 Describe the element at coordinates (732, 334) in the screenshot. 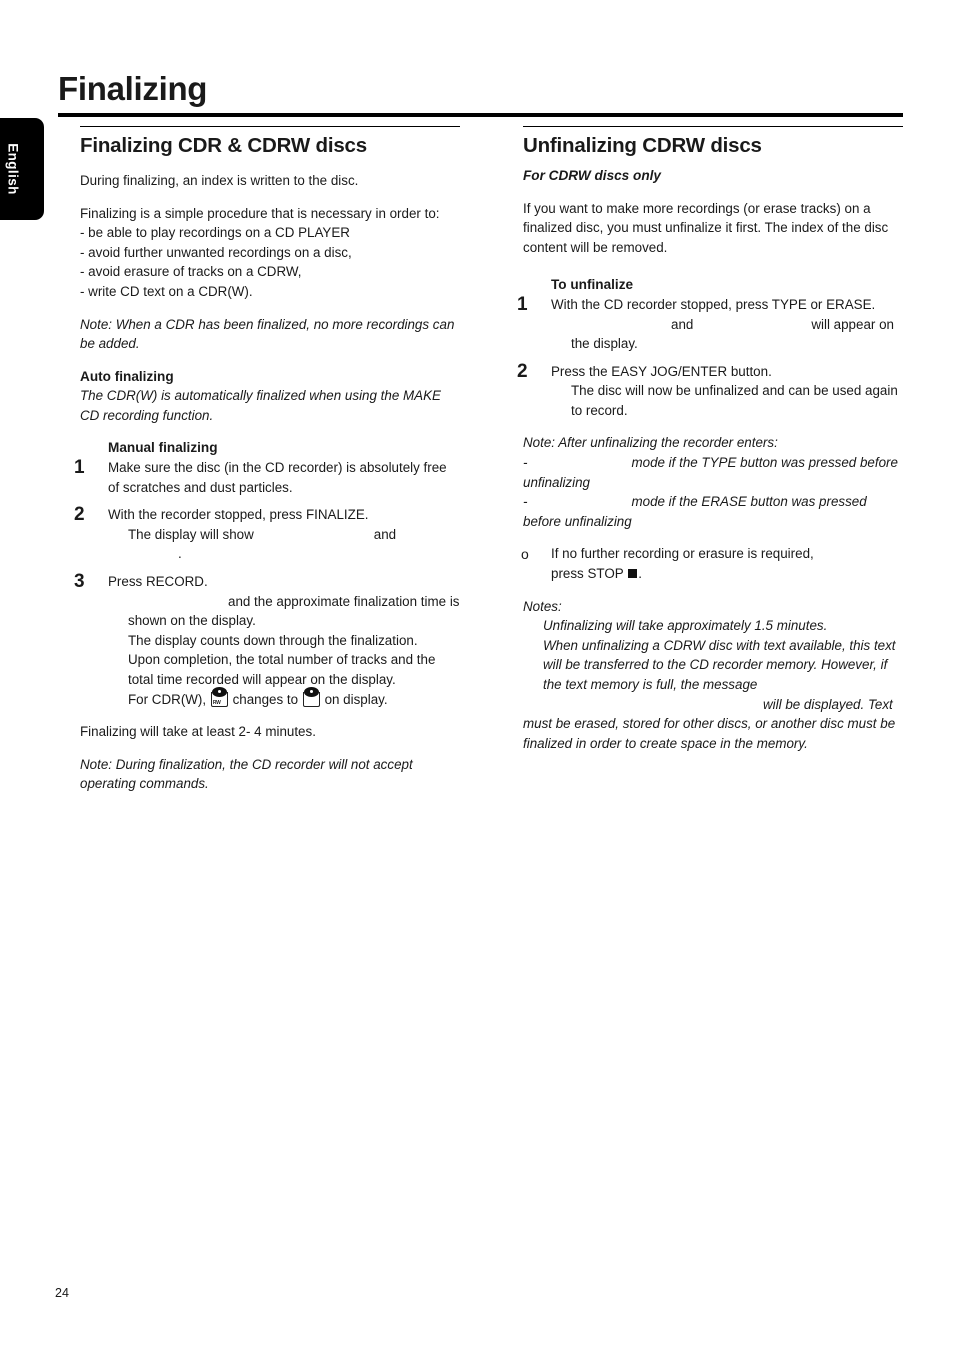

I see `right-step-1-sub-suffix: will appear on the display.` at that location.